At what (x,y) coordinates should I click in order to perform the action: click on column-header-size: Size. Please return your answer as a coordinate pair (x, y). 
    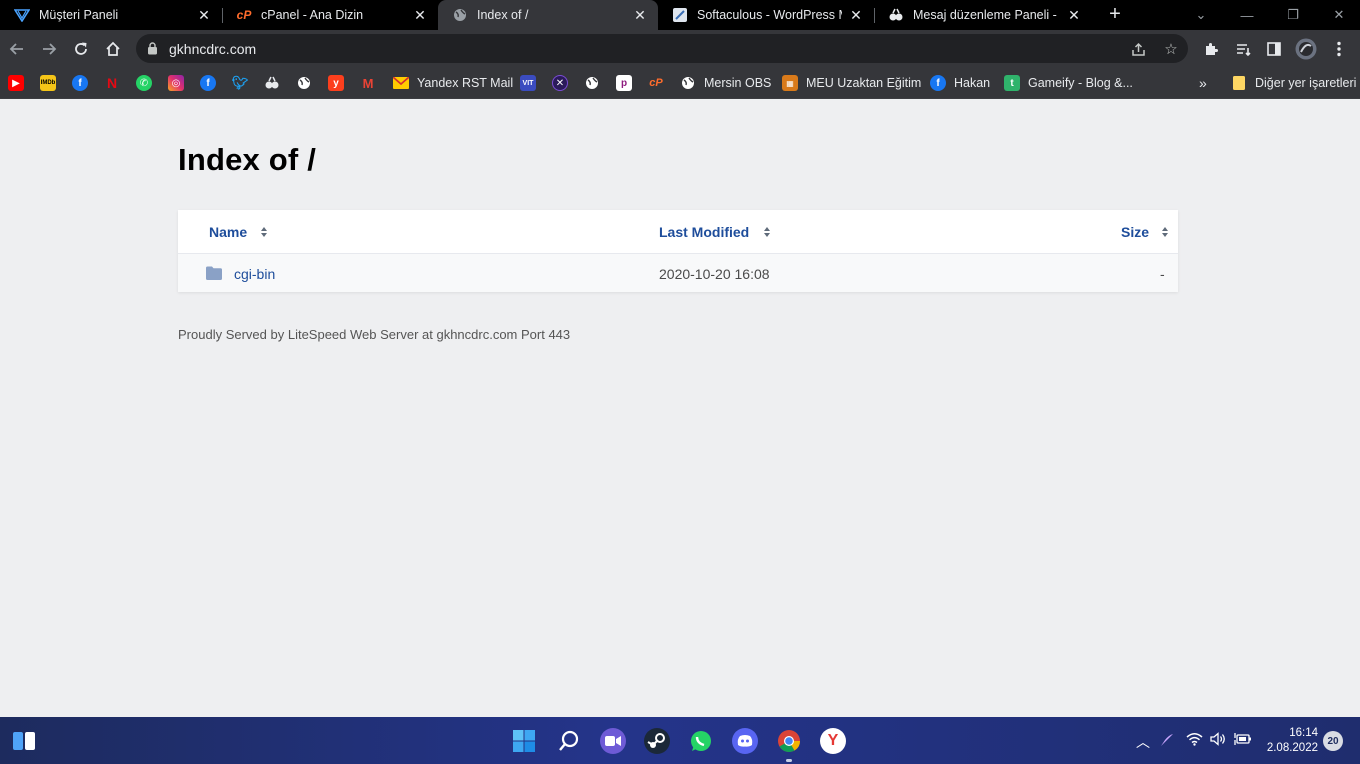
    Looking at the image, I should click on (1135, 232).